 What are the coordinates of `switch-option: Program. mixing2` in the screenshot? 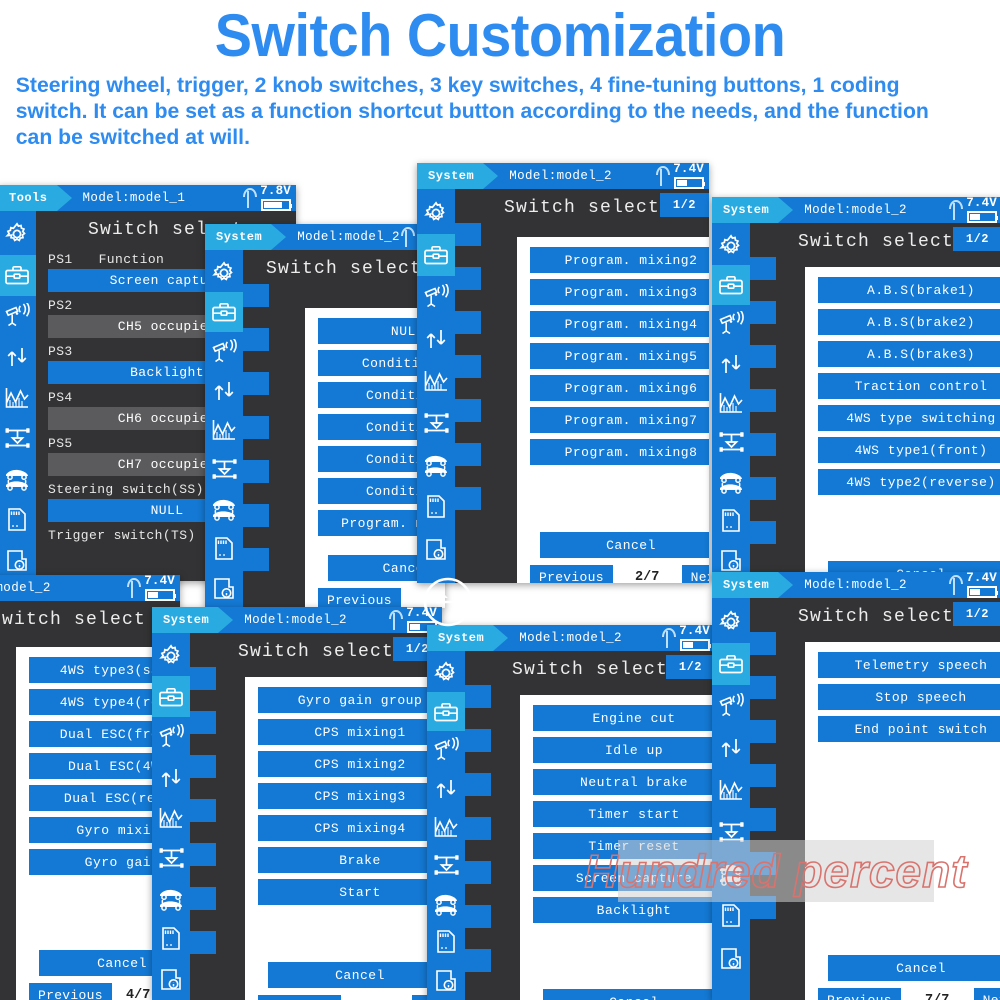 It's located at (619, 260).